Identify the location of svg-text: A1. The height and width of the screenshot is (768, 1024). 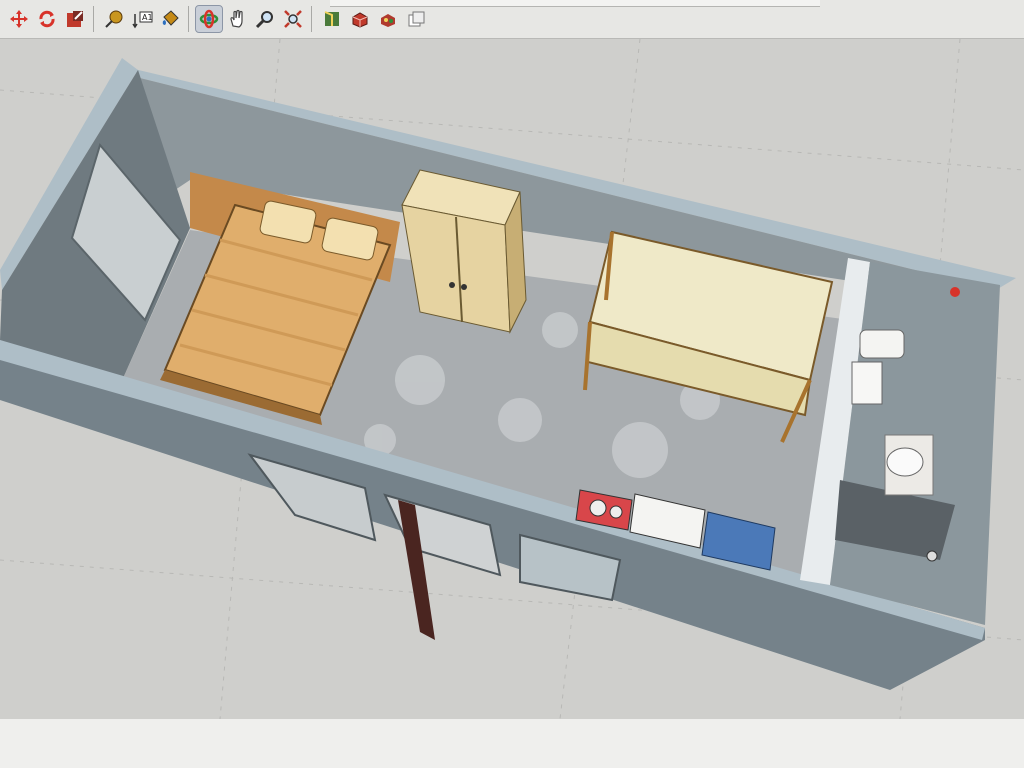
(147, 17).